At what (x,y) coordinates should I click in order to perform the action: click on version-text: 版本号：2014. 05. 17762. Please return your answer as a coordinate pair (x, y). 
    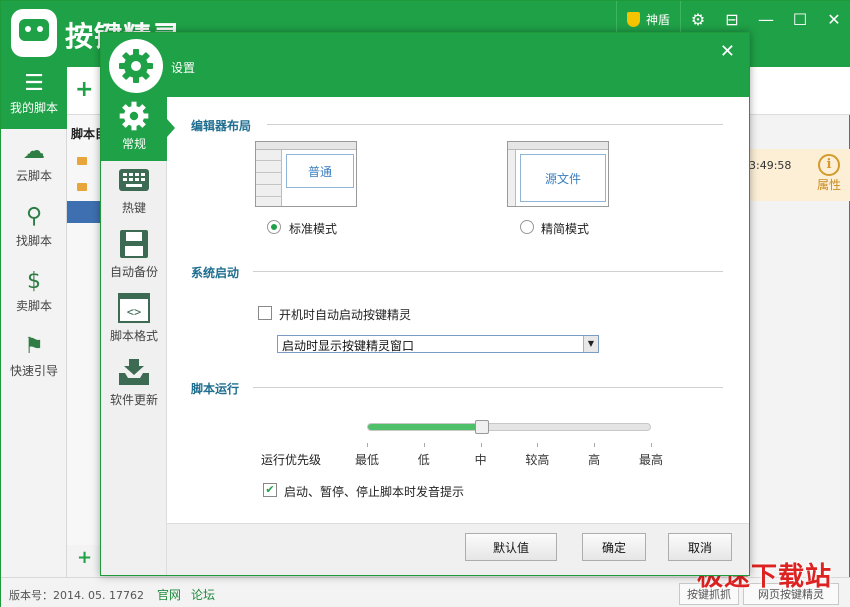
    Looking at the image, I should click on (76, 595).